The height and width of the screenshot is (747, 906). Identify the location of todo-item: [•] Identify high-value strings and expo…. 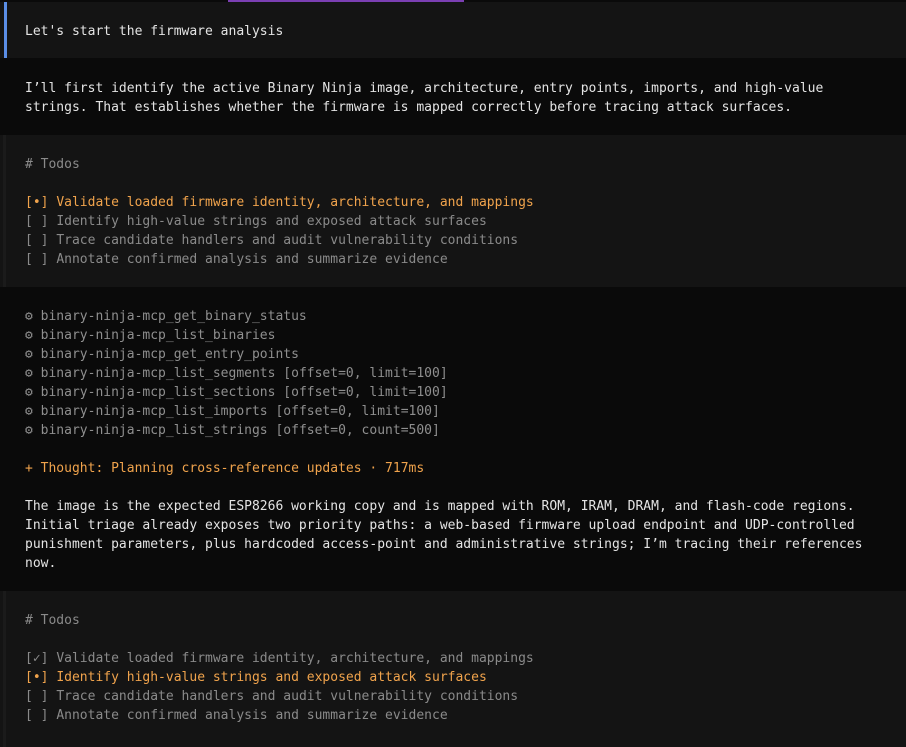
(256, 677).